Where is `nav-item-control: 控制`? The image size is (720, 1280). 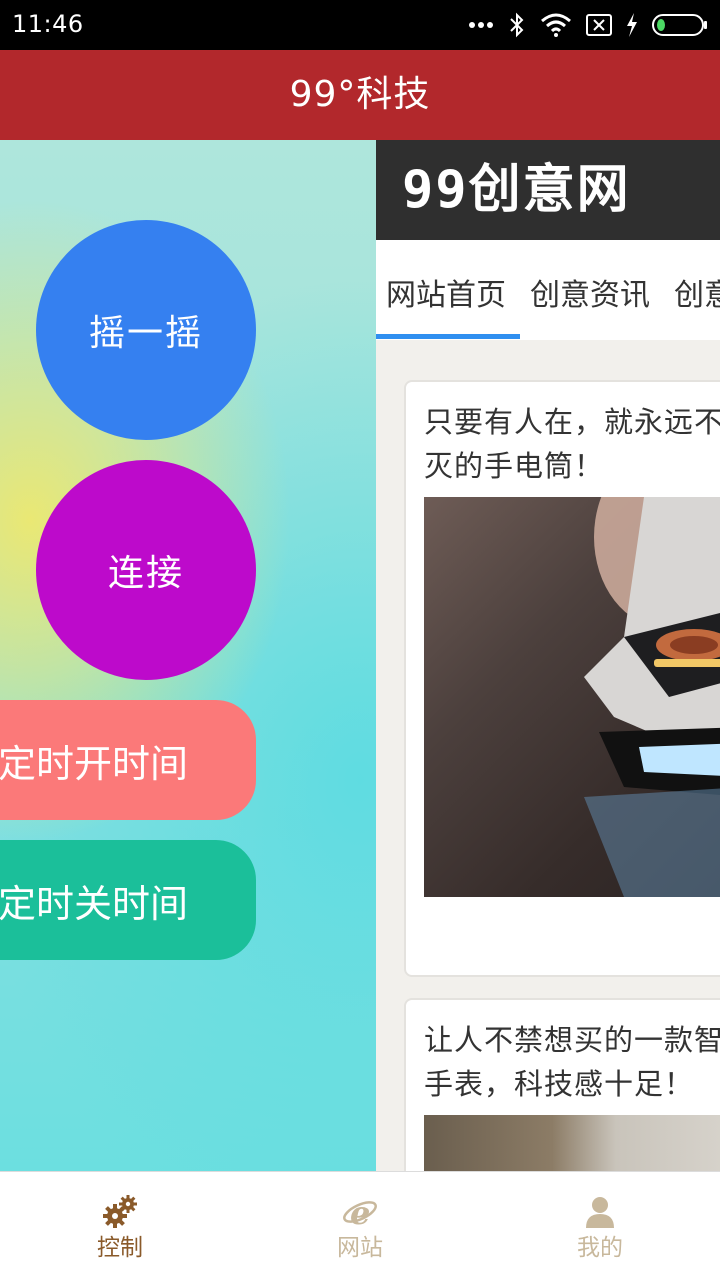 nav-item-control: 控制 is located at coordinates (120, 1226).